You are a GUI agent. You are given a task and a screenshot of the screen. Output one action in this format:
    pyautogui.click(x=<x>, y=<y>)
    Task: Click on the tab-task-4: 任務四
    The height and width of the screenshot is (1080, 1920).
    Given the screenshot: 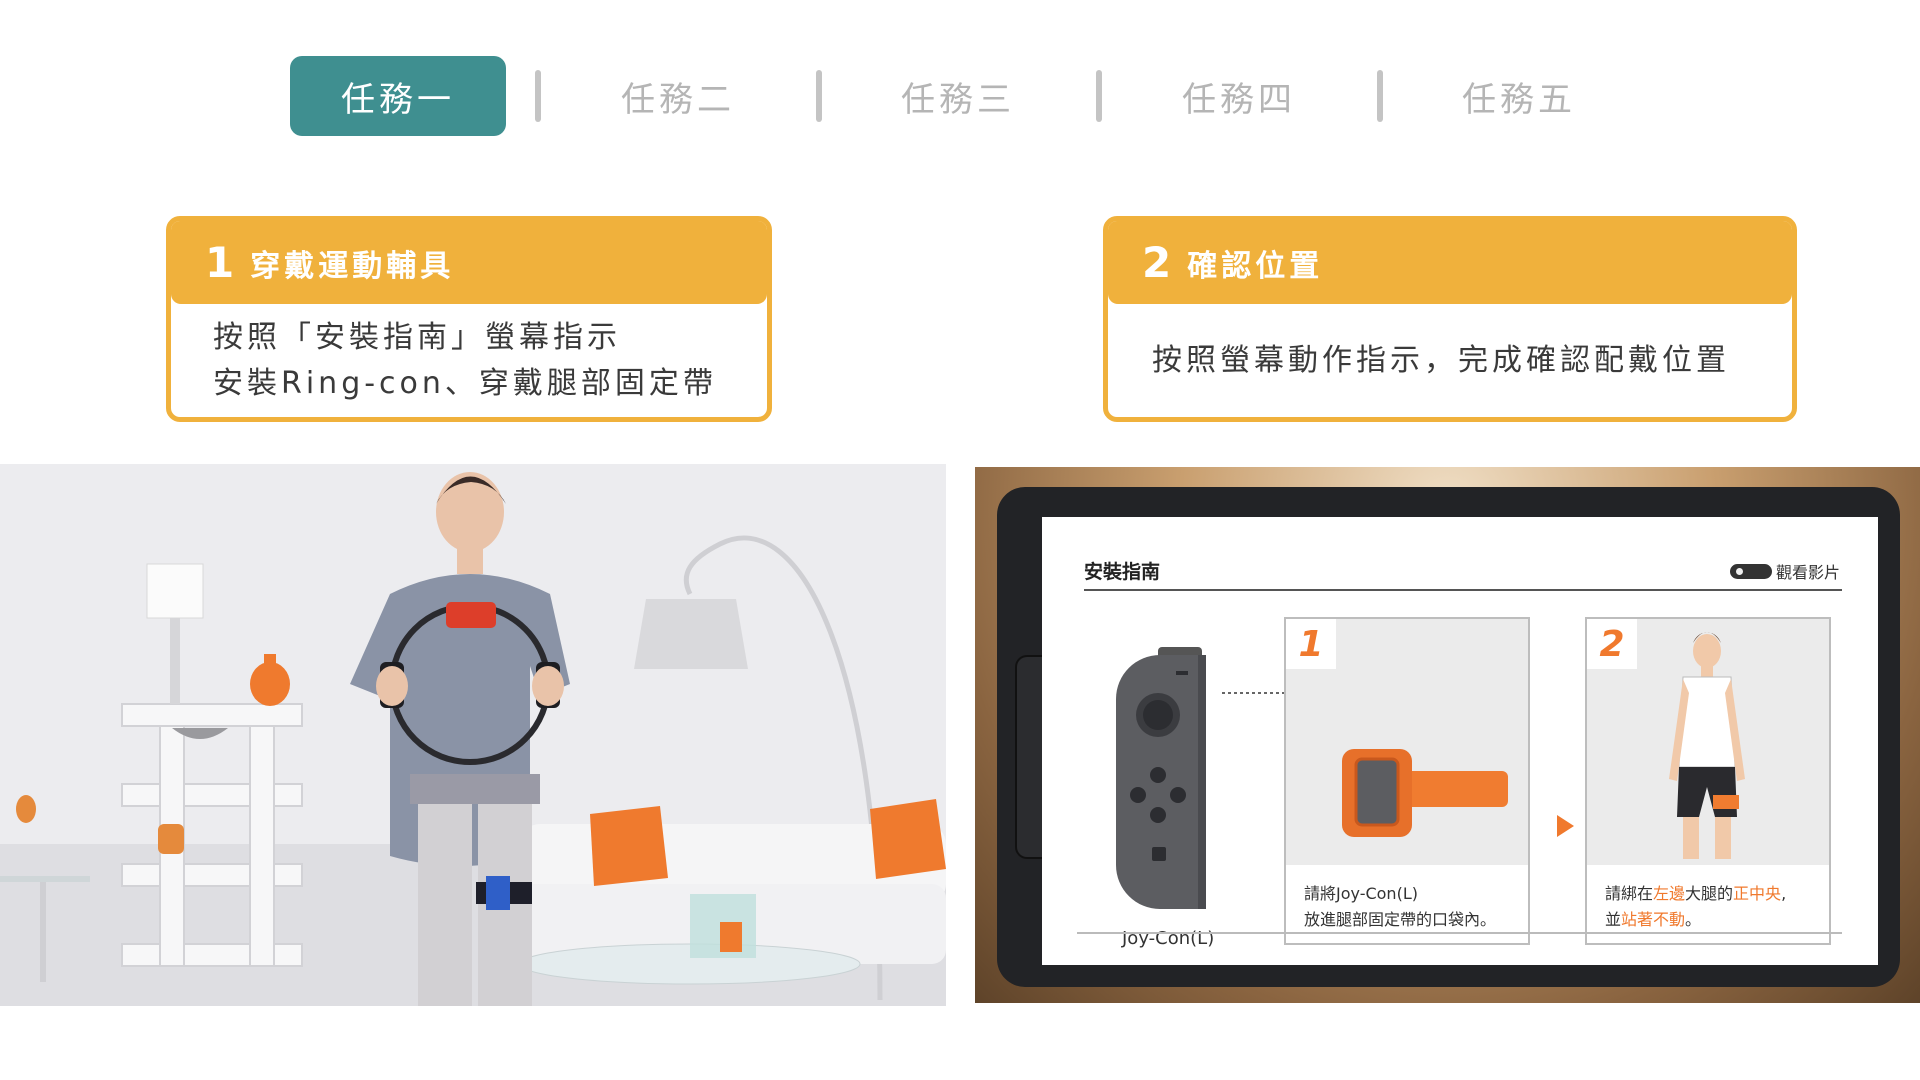 What is the action you would take?
    pyautogui.click(x=1239, y=96)
    